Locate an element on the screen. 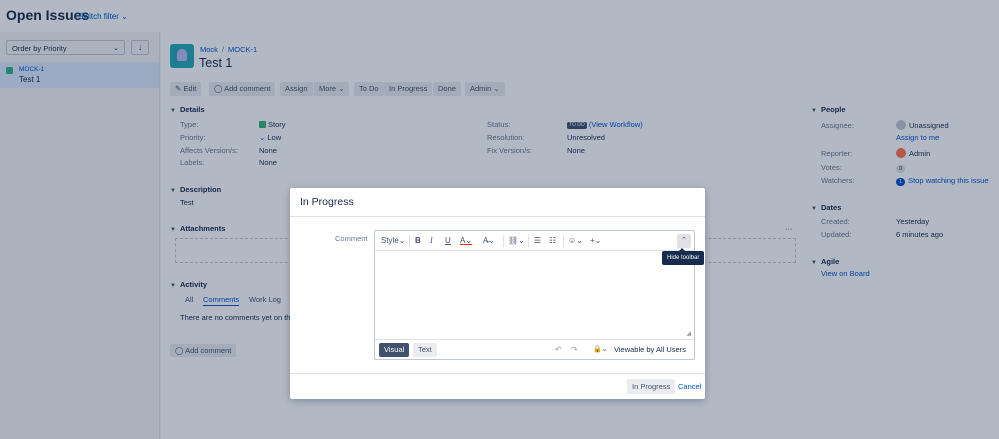 The height and width of the screenshot is (439, 999). italic-icon: I is located at coordinates (431, 241).